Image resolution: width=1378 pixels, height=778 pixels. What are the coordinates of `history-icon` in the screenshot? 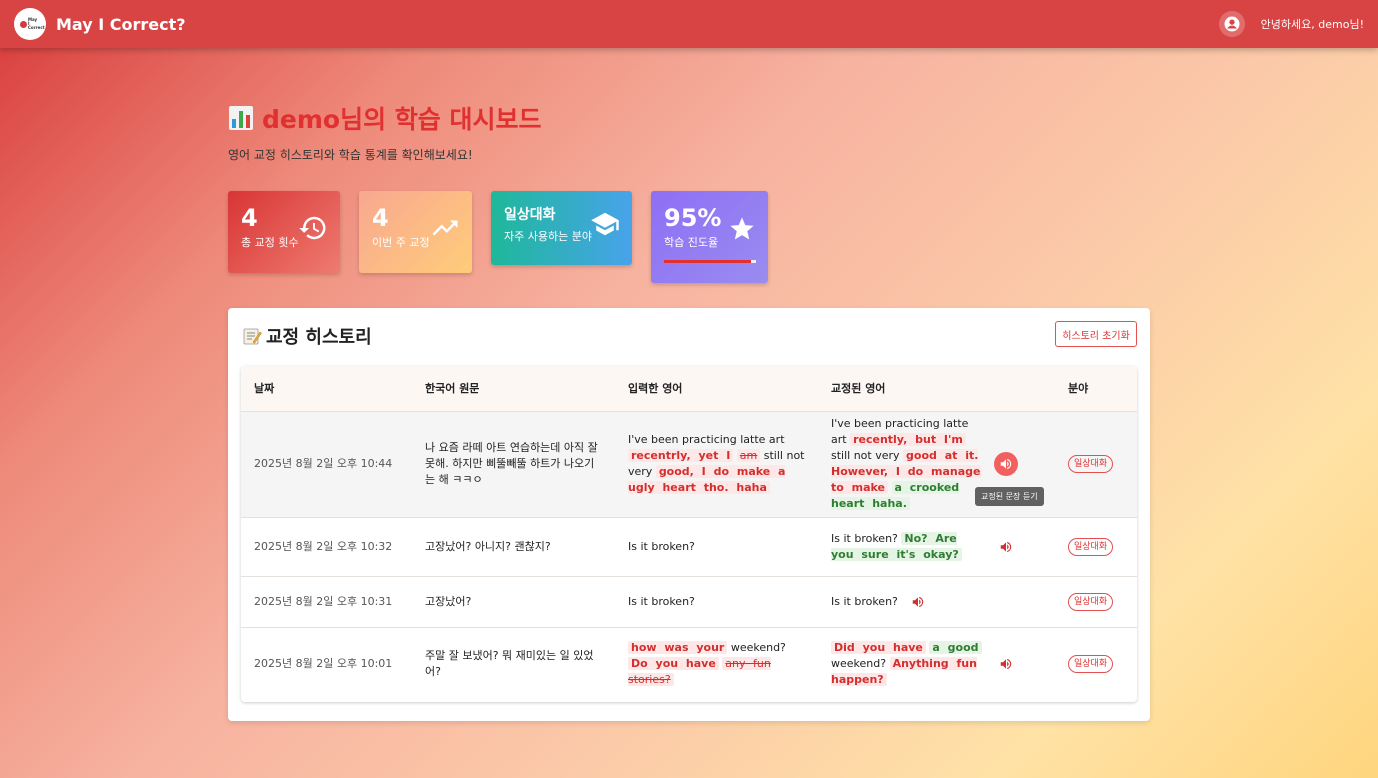 It's located at (313, 230).